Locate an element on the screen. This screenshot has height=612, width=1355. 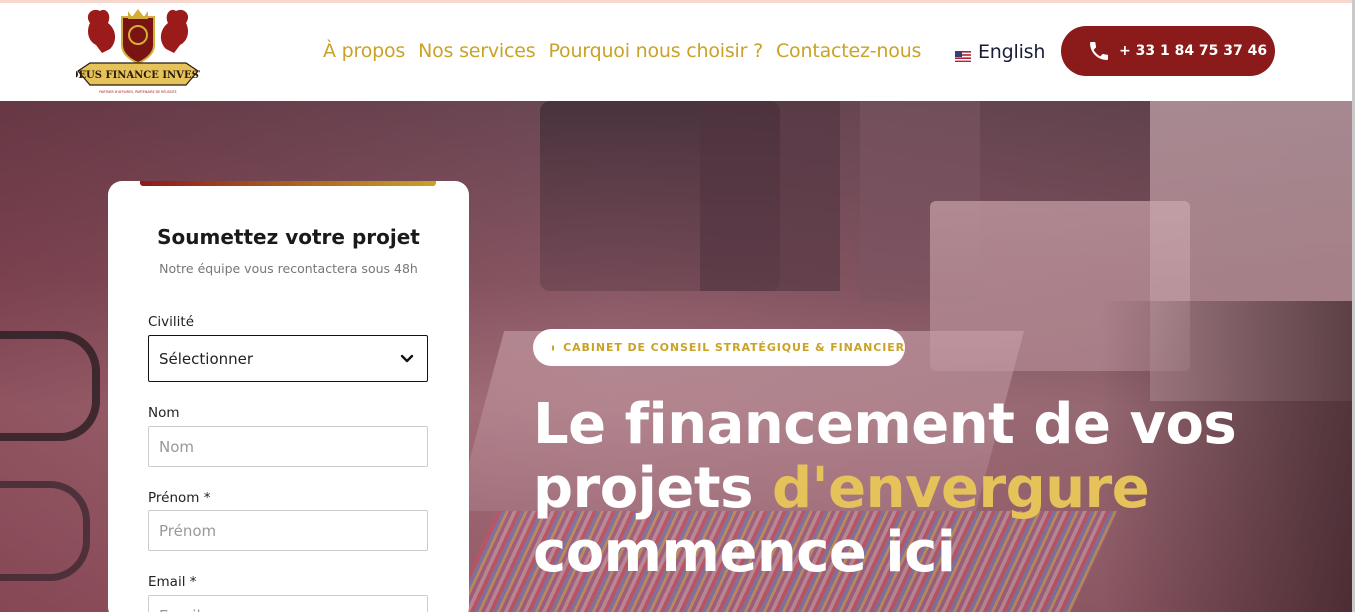
language-switcher: English is located at coordinates (1000, 52).